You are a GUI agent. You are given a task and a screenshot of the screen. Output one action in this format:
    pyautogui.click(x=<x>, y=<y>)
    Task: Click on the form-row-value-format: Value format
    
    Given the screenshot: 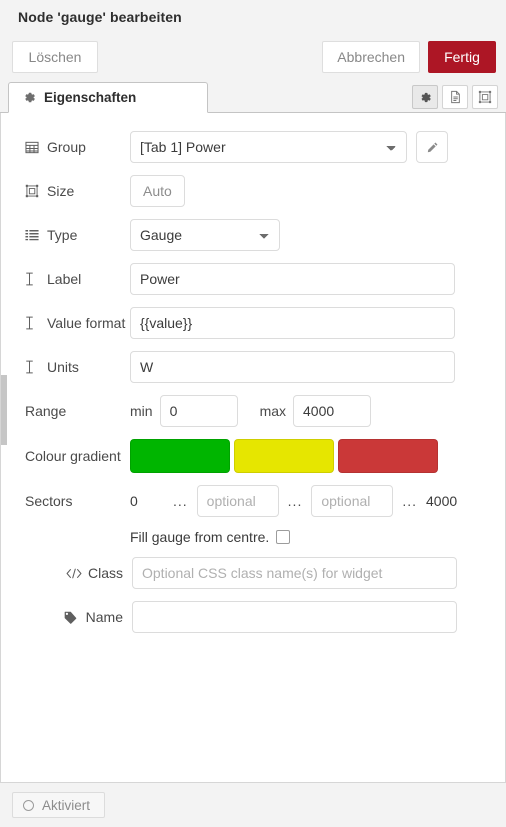 What is the action you would take?
    pyautogui.click(x=253, y=323)
    